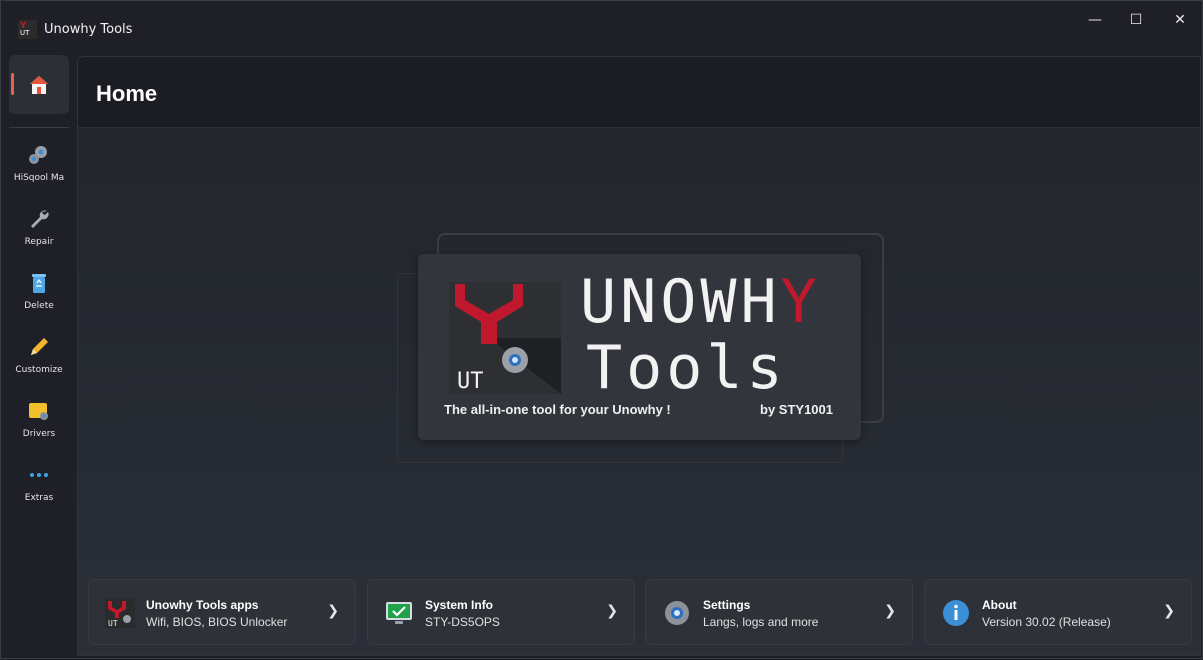 The image size is (1203, 660). What do you see at coordinates (38, 411) in the screenshot?
I see `driver-icon` at bounding box center [38, 411].